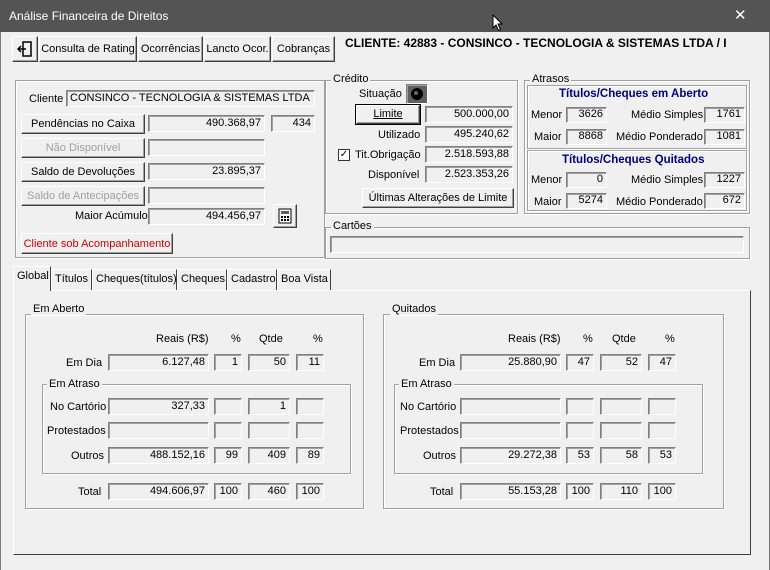 This screenshot has height=570, width=770. I want to click on nao-disponivel-value, so click(206, 147).